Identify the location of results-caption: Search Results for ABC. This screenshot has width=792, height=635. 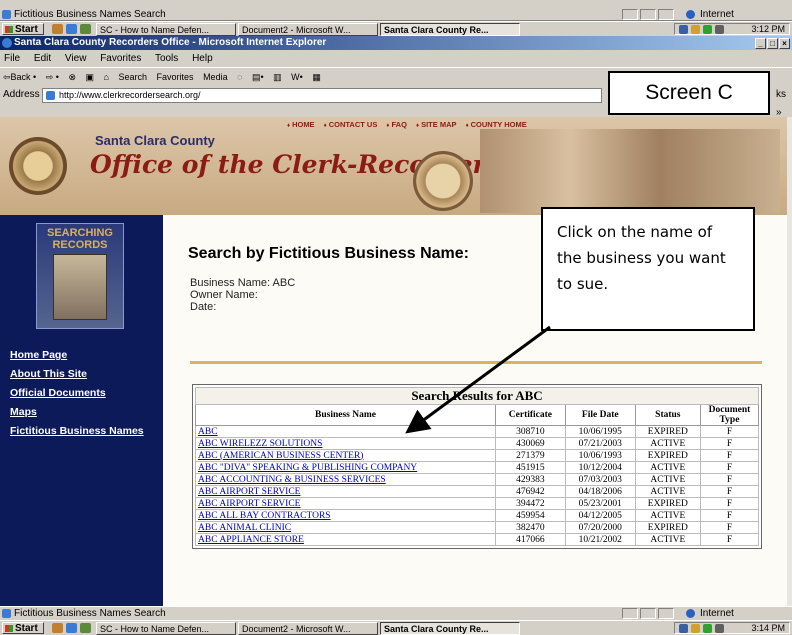
(477, 396).